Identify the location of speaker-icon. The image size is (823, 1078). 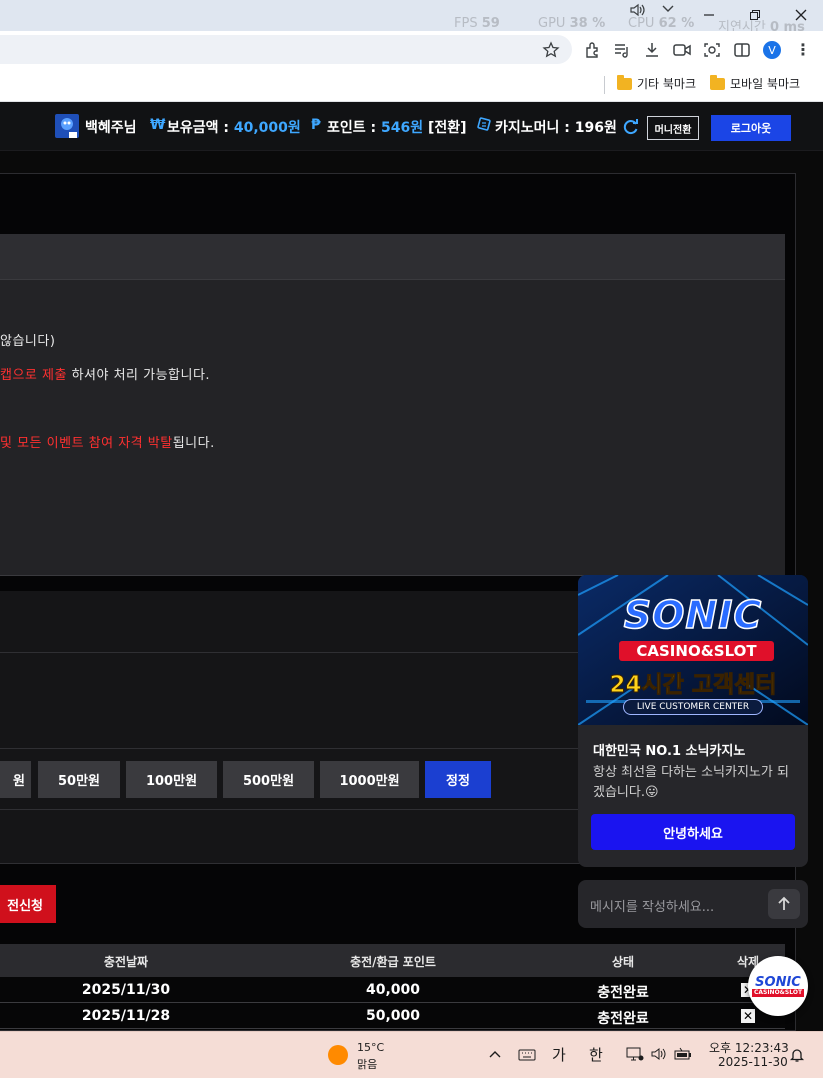
(659, 1054).